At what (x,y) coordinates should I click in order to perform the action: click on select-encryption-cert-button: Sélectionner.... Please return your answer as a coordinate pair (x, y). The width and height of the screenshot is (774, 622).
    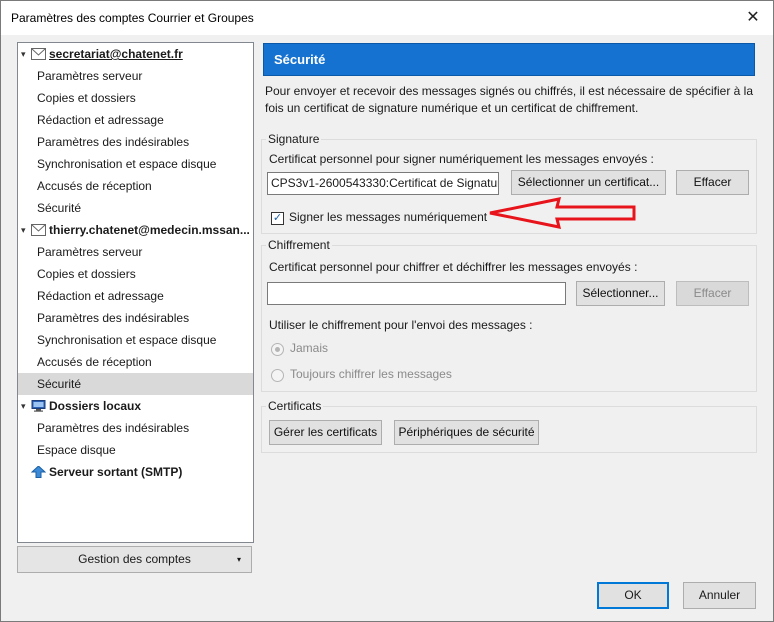
    Looking at the image, I should click on (620, 293).